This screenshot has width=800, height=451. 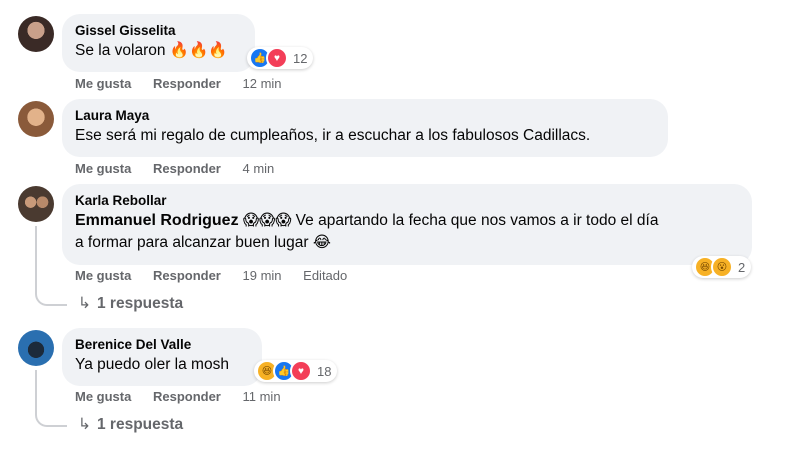 What do you see at coordinates (152, 364) in the screenshot?
I see `comment-text: Ya puedo oler la mosh` at bounding box center [152, 364].